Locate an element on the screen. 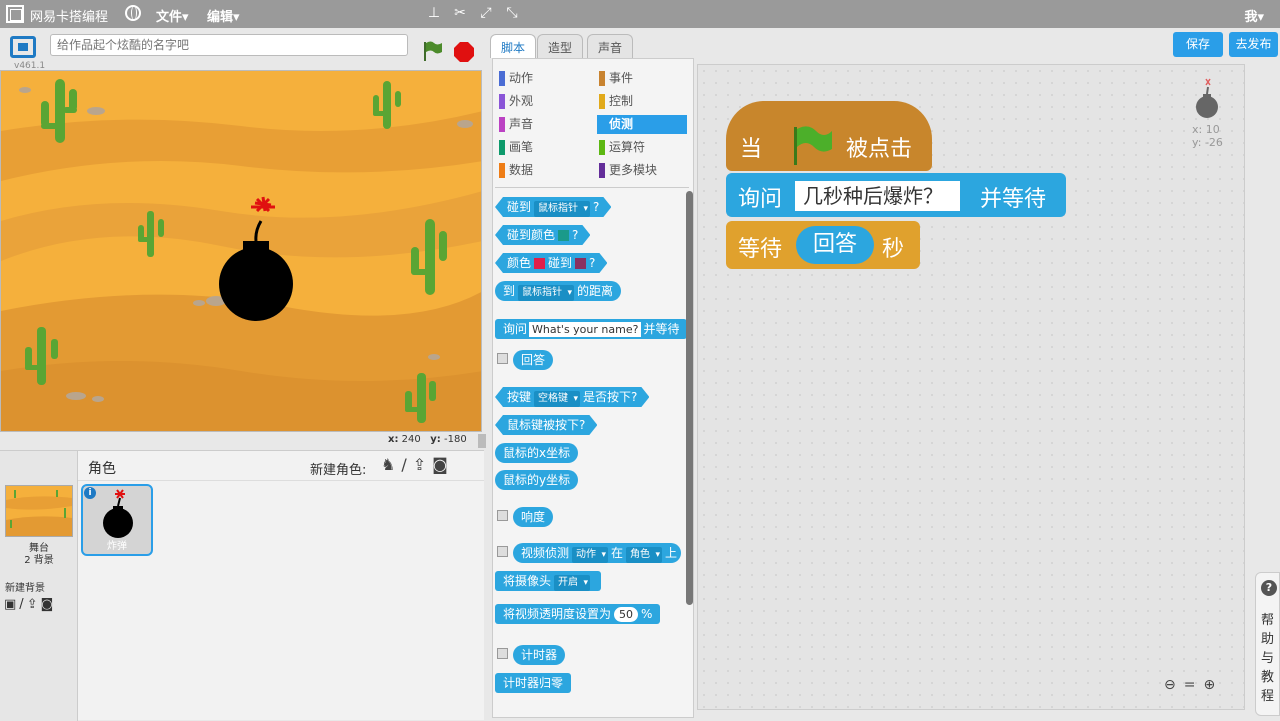  duplicate-tool-icon: ⊥ is located at coordinates (434, 13).